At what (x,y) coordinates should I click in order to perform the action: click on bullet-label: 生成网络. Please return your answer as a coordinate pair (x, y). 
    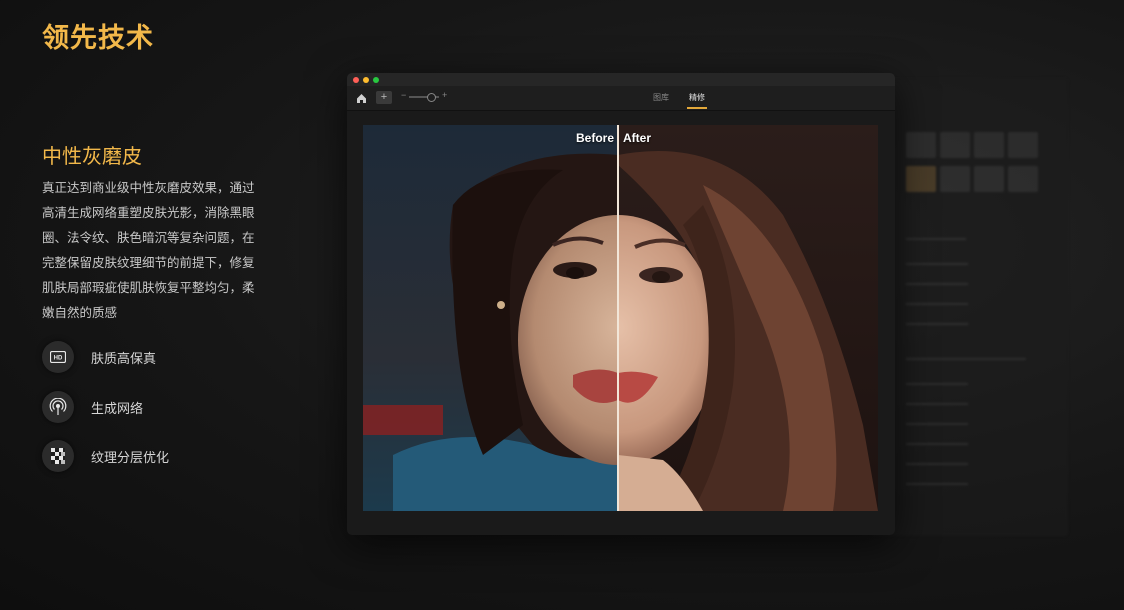
    Looking at the image, I should click on (117, 408).